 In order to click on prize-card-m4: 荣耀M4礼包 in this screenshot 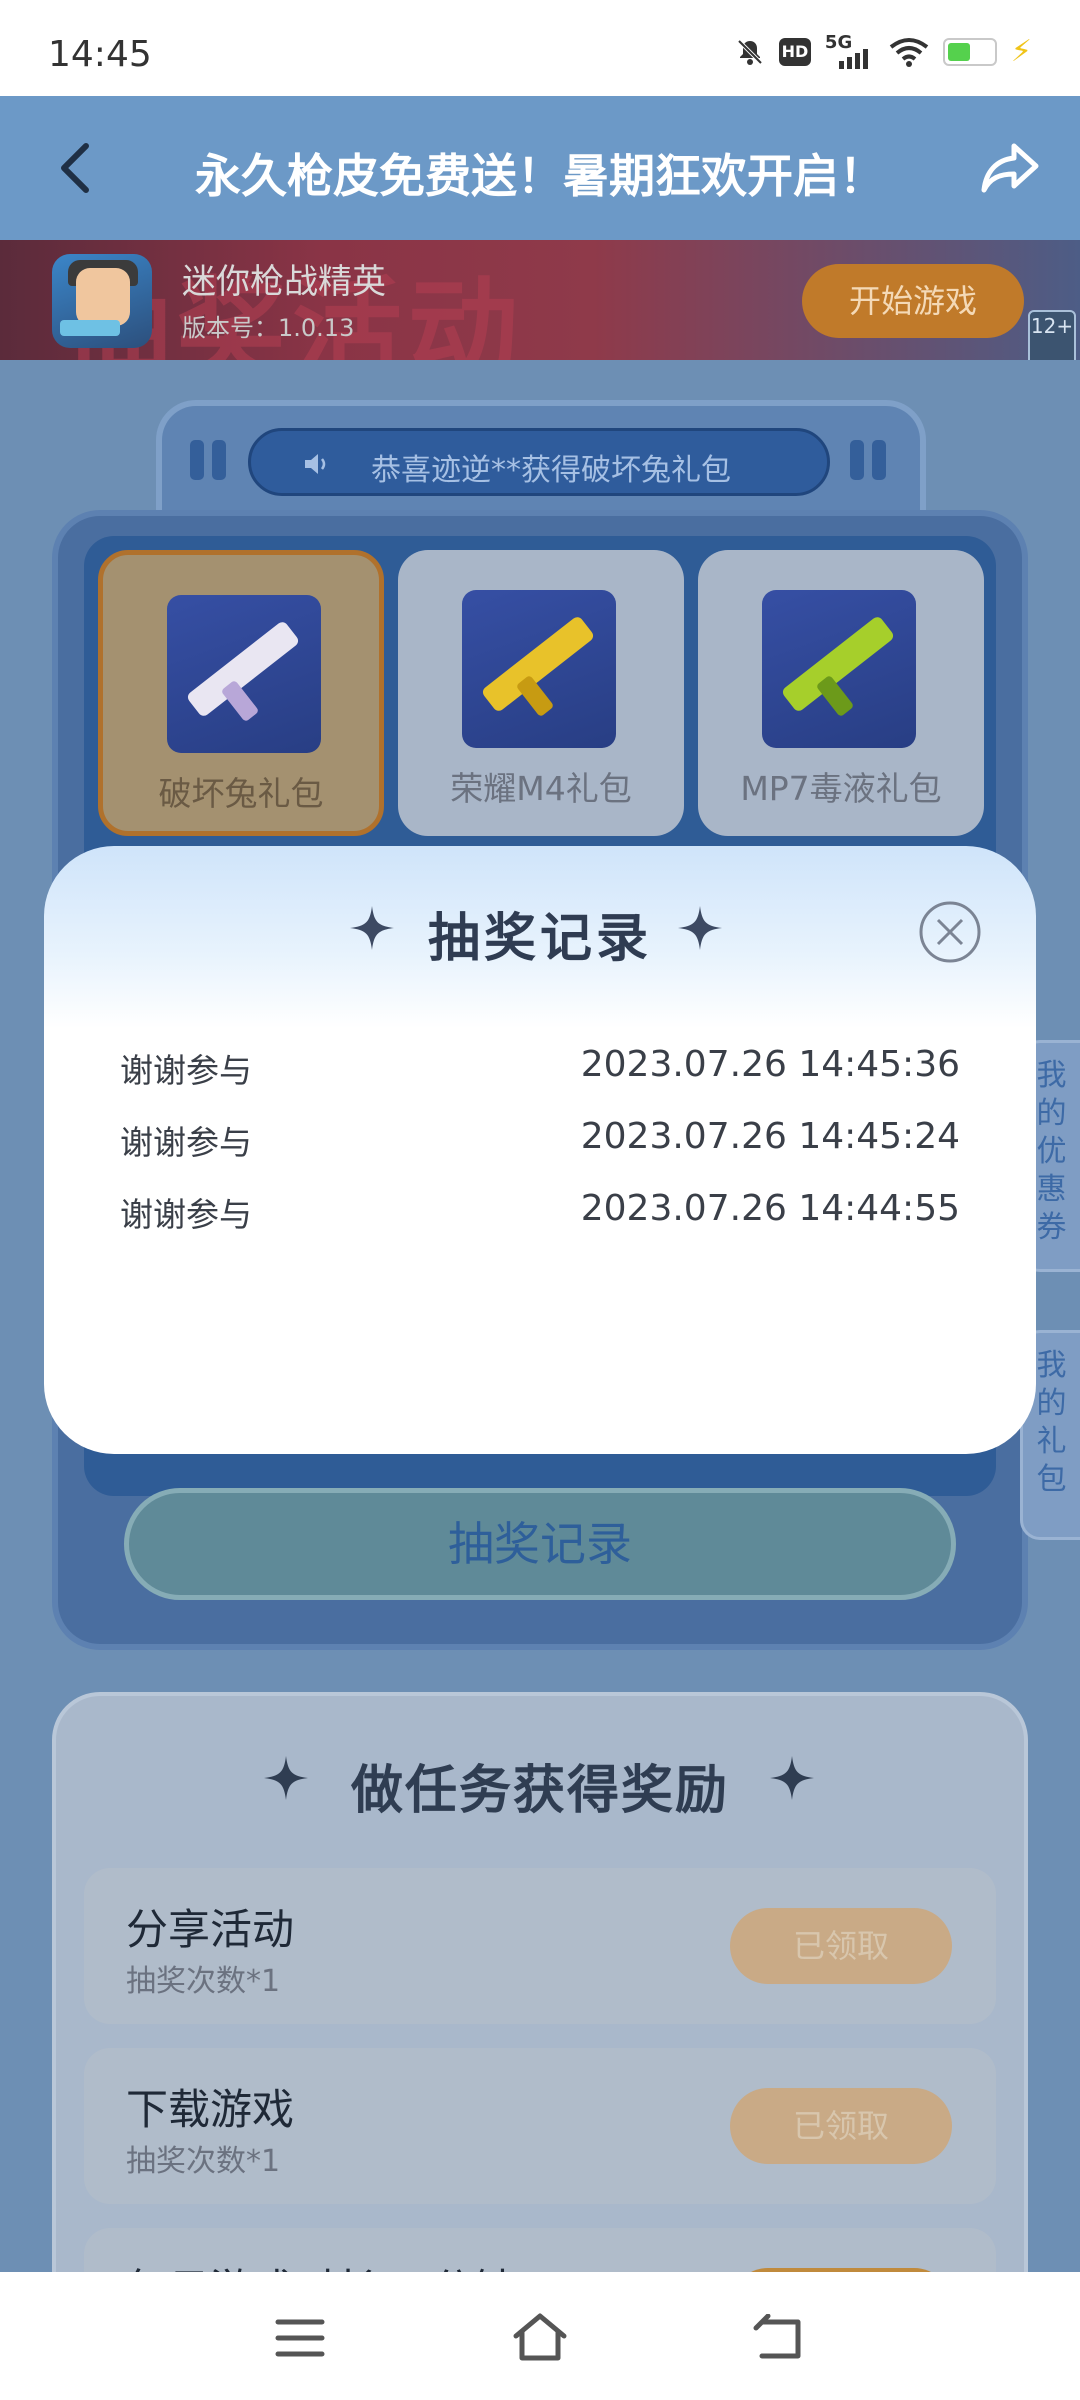, I will do `click(541, 693)`.